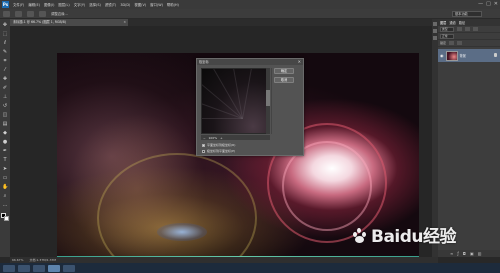 The height and width of the screenshot is (273, 500). Describe the element at coordinates (18, 4) in the screenshot. I see `menu-file: 文件(F)` at that location.